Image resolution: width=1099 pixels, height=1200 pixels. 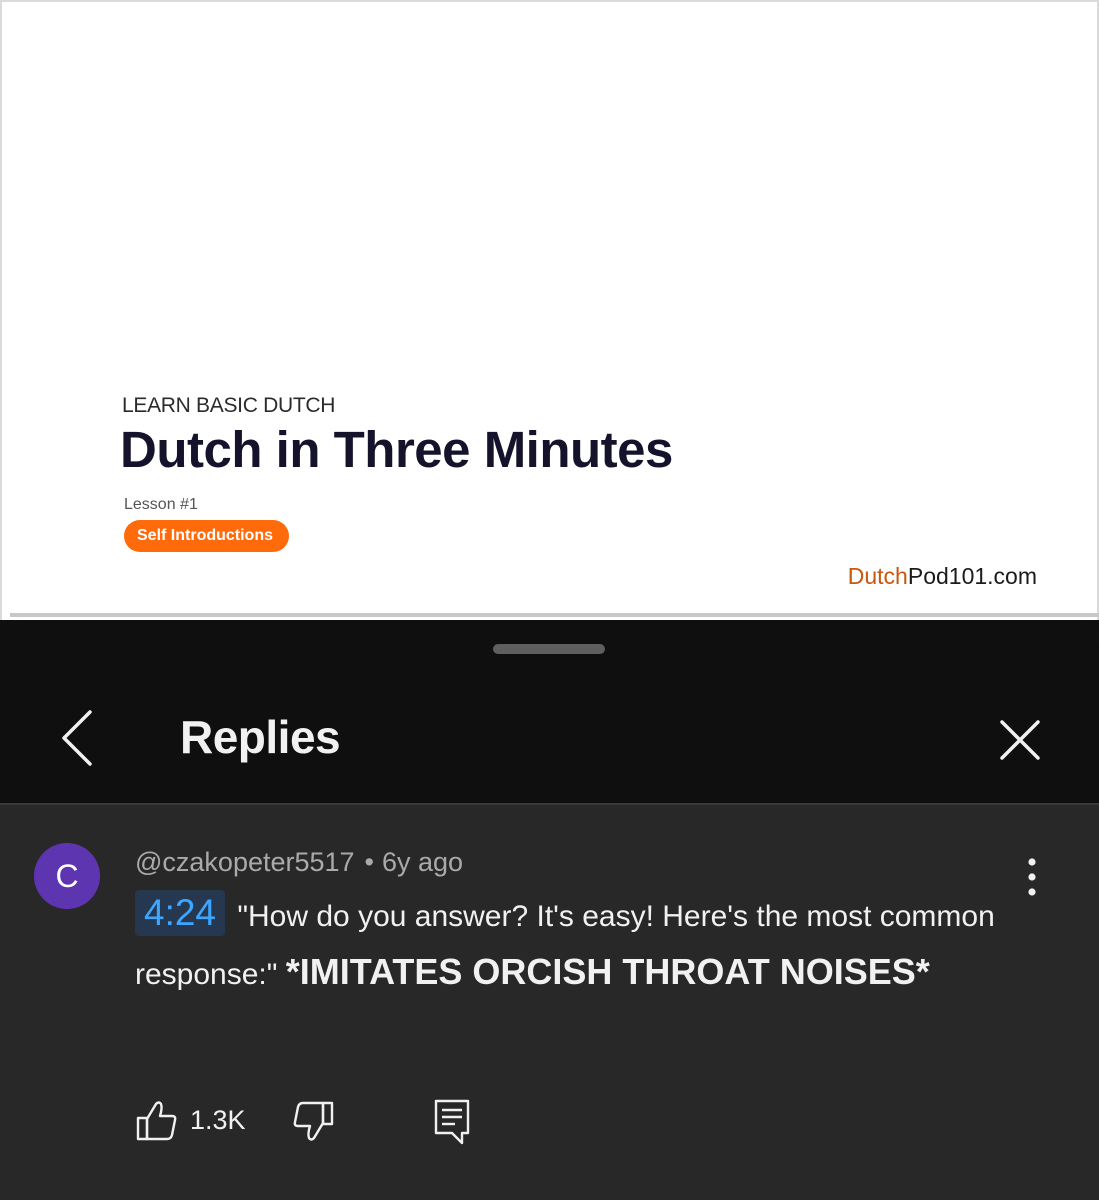 I want to click on brand-part-1: Dutch, so click(x=877, y=576).